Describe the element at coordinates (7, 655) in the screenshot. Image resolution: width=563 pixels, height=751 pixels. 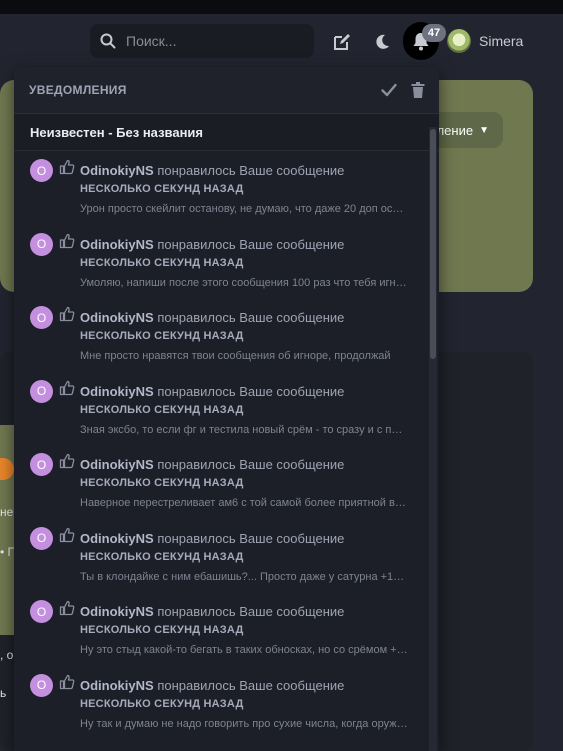
I see `background-text-fragment: , о` at that location.